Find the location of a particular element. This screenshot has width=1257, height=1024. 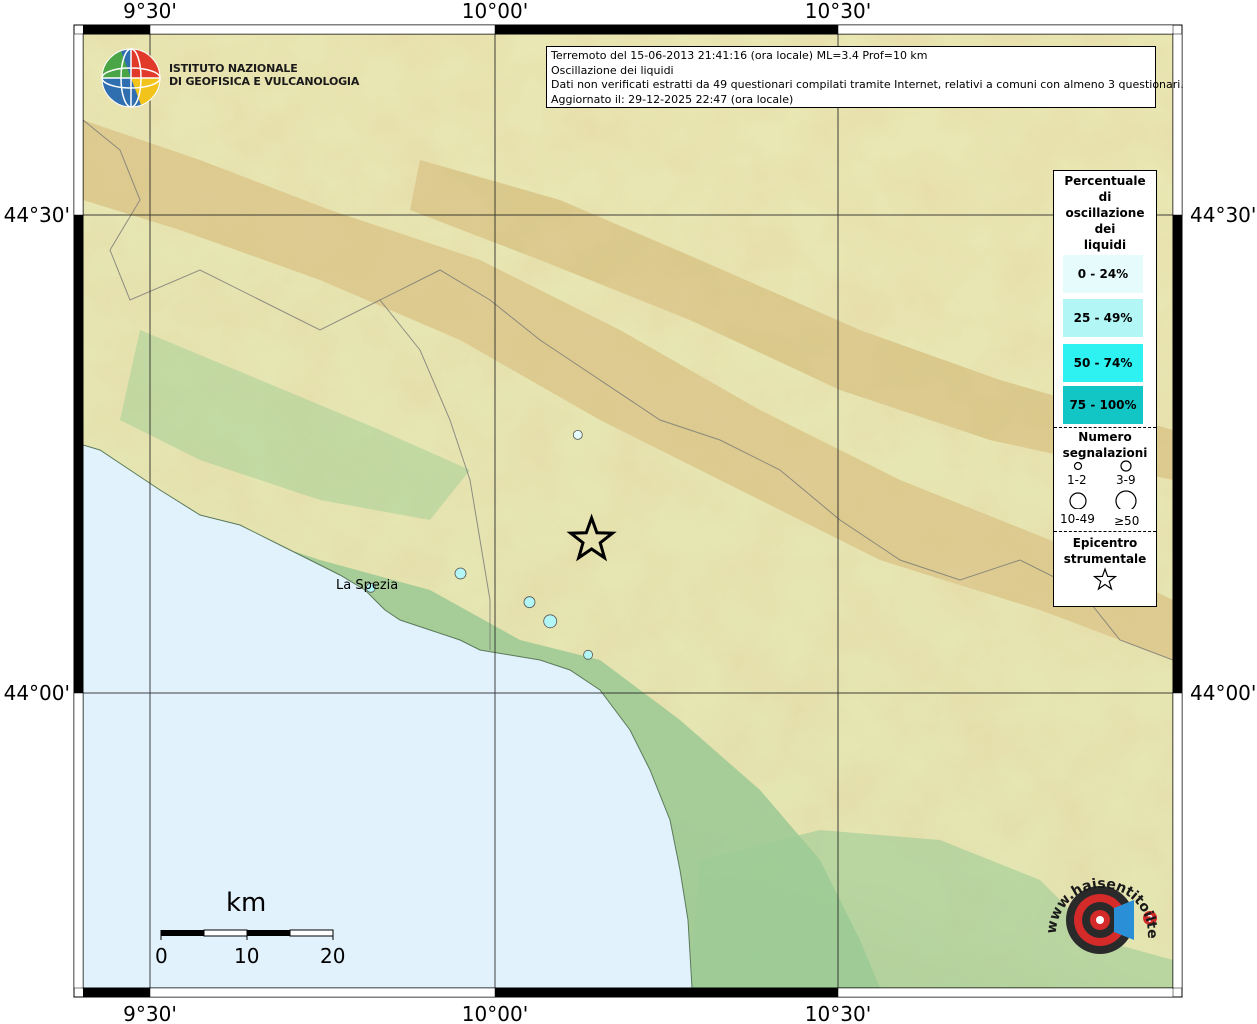

logo-line-2: DI GEOFISICA E VULCANOLOGIA is located at coordinates (264, 81).